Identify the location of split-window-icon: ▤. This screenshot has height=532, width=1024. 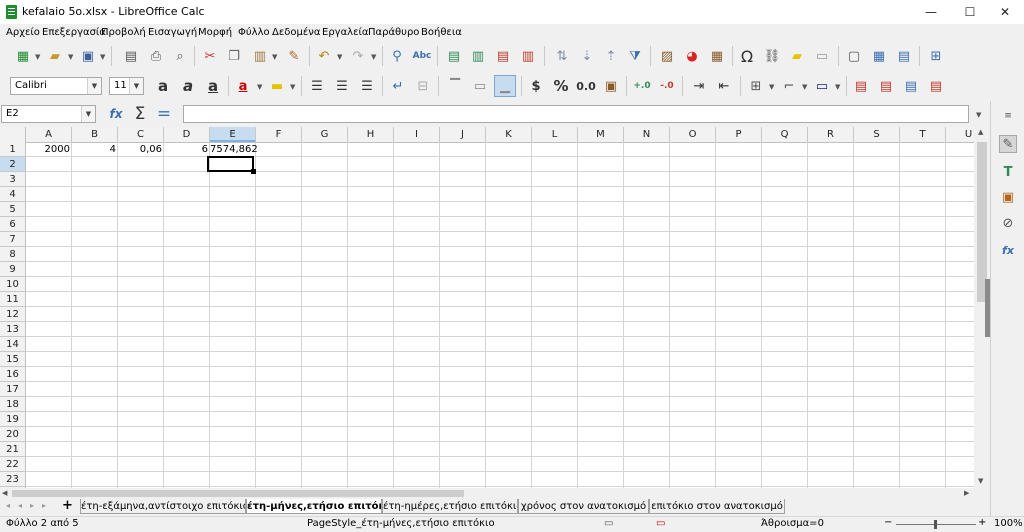
(904, 56).